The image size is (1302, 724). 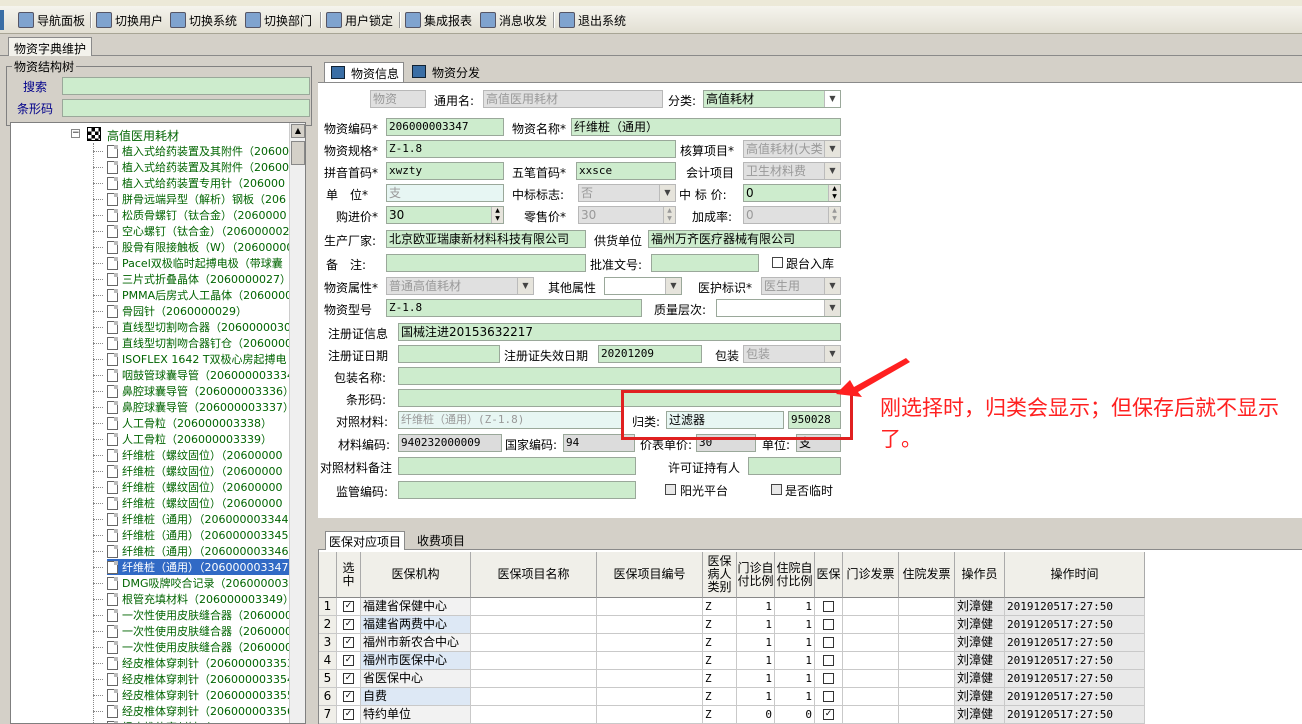 What do you see at coordinates (449, 354) in the screenshot?
I see `reg-date-field` at bounding box center [449, 354].